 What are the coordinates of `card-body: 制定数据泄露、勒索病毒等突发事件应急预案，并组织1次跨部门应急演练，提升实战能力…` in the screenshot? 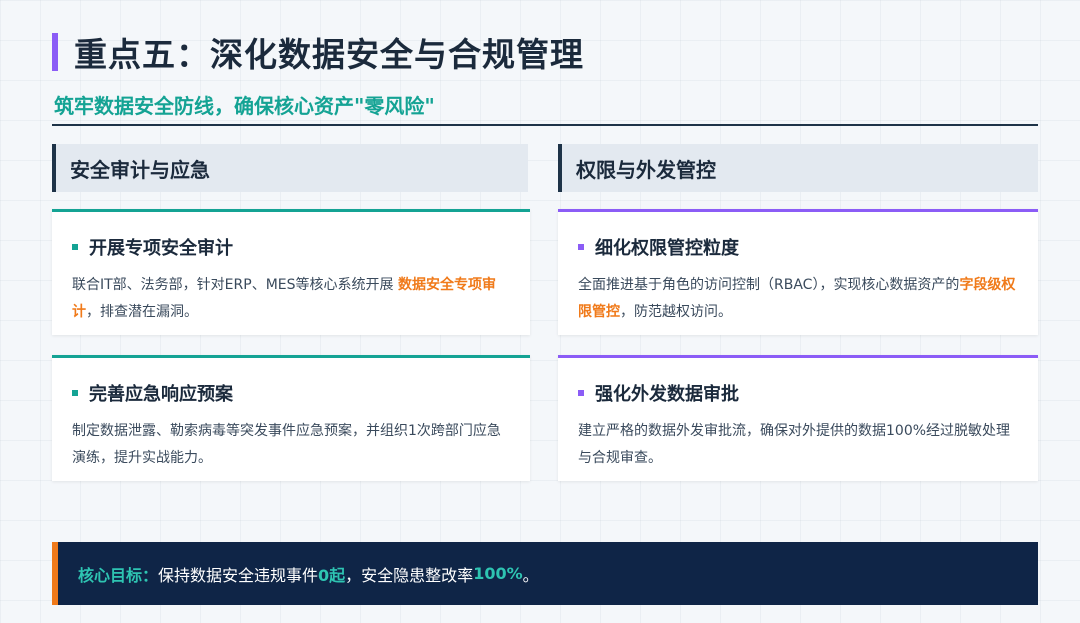 It's located at (286, 444).